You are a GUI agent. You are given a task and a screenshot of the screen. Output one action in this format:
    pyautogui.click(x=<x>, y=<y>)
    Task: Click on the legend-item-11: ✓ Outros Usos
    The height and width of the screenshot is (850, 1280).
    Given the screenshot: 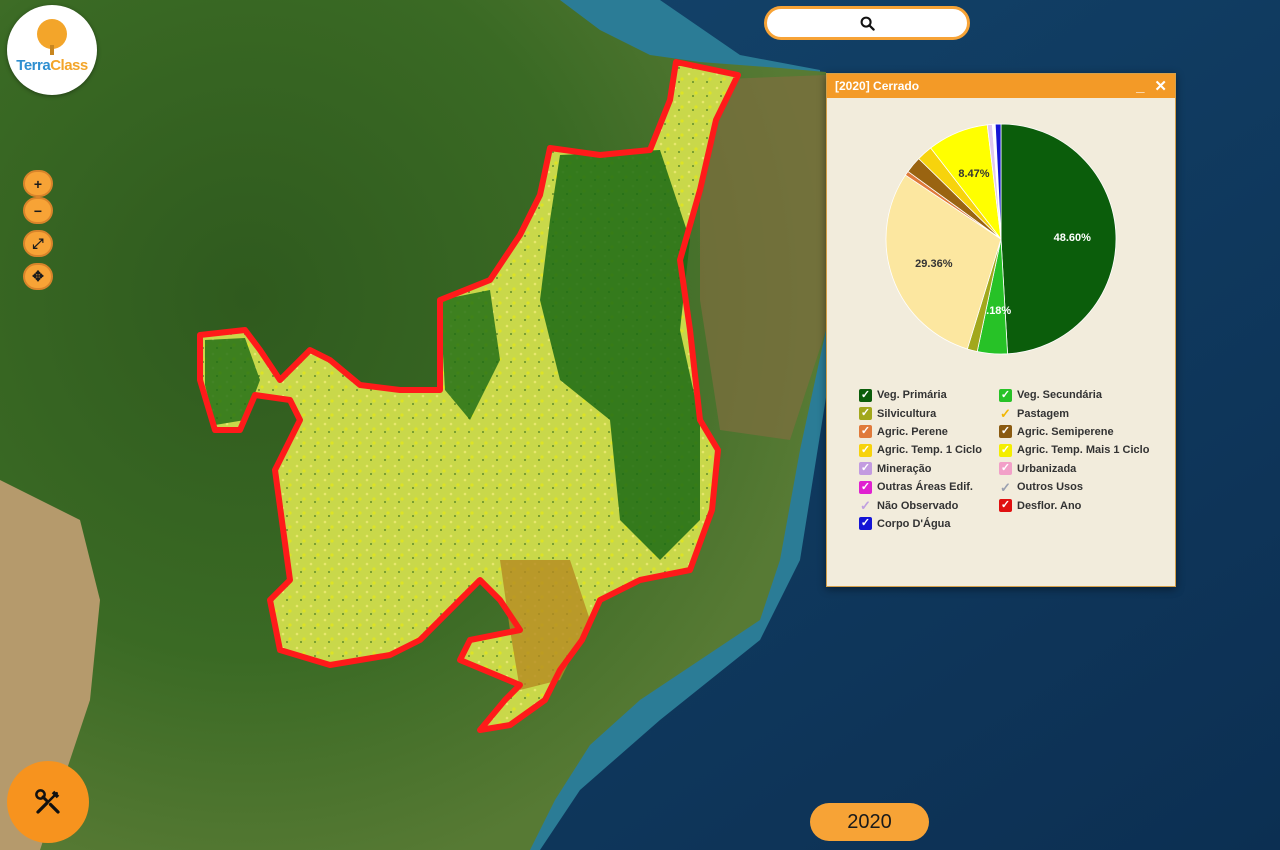 What is the action you would take?
    pyautogui.click(x=1079, y=487)
    